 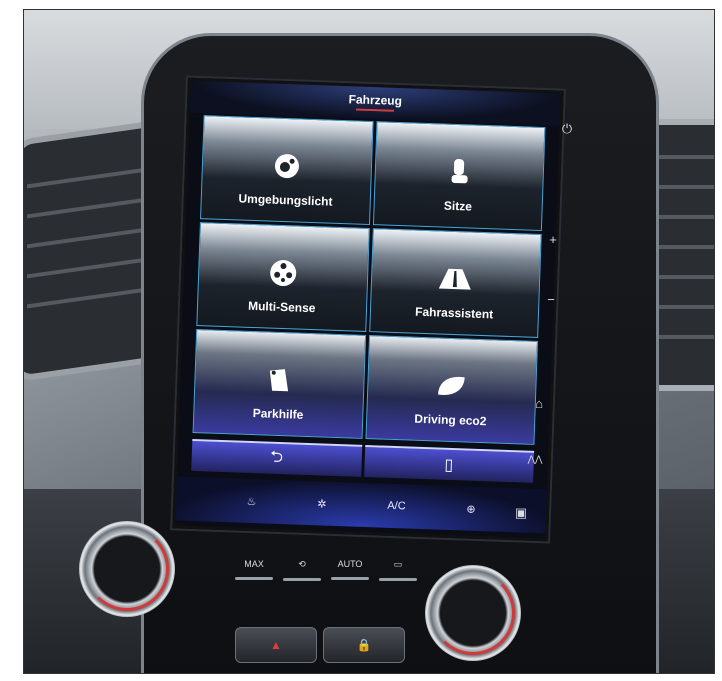 I want to click on tile-sitze: Sitze, so click(x=459, y=176).